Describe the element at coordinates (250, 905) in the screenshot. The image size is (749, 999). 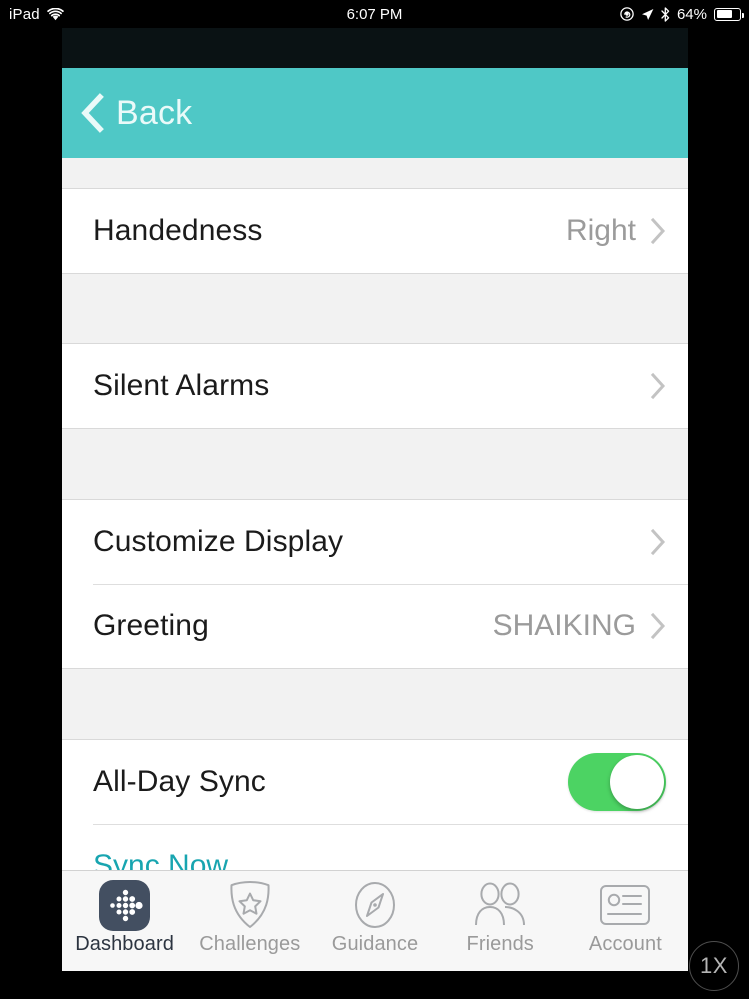
I see `shield-star-icon` at that location.